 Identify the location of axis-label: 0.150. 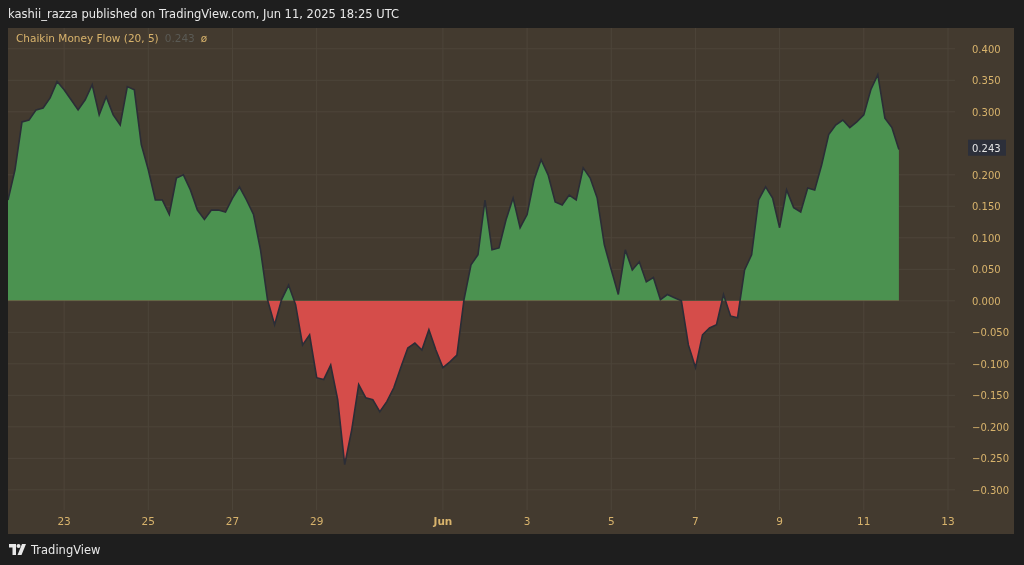
(986, 207).